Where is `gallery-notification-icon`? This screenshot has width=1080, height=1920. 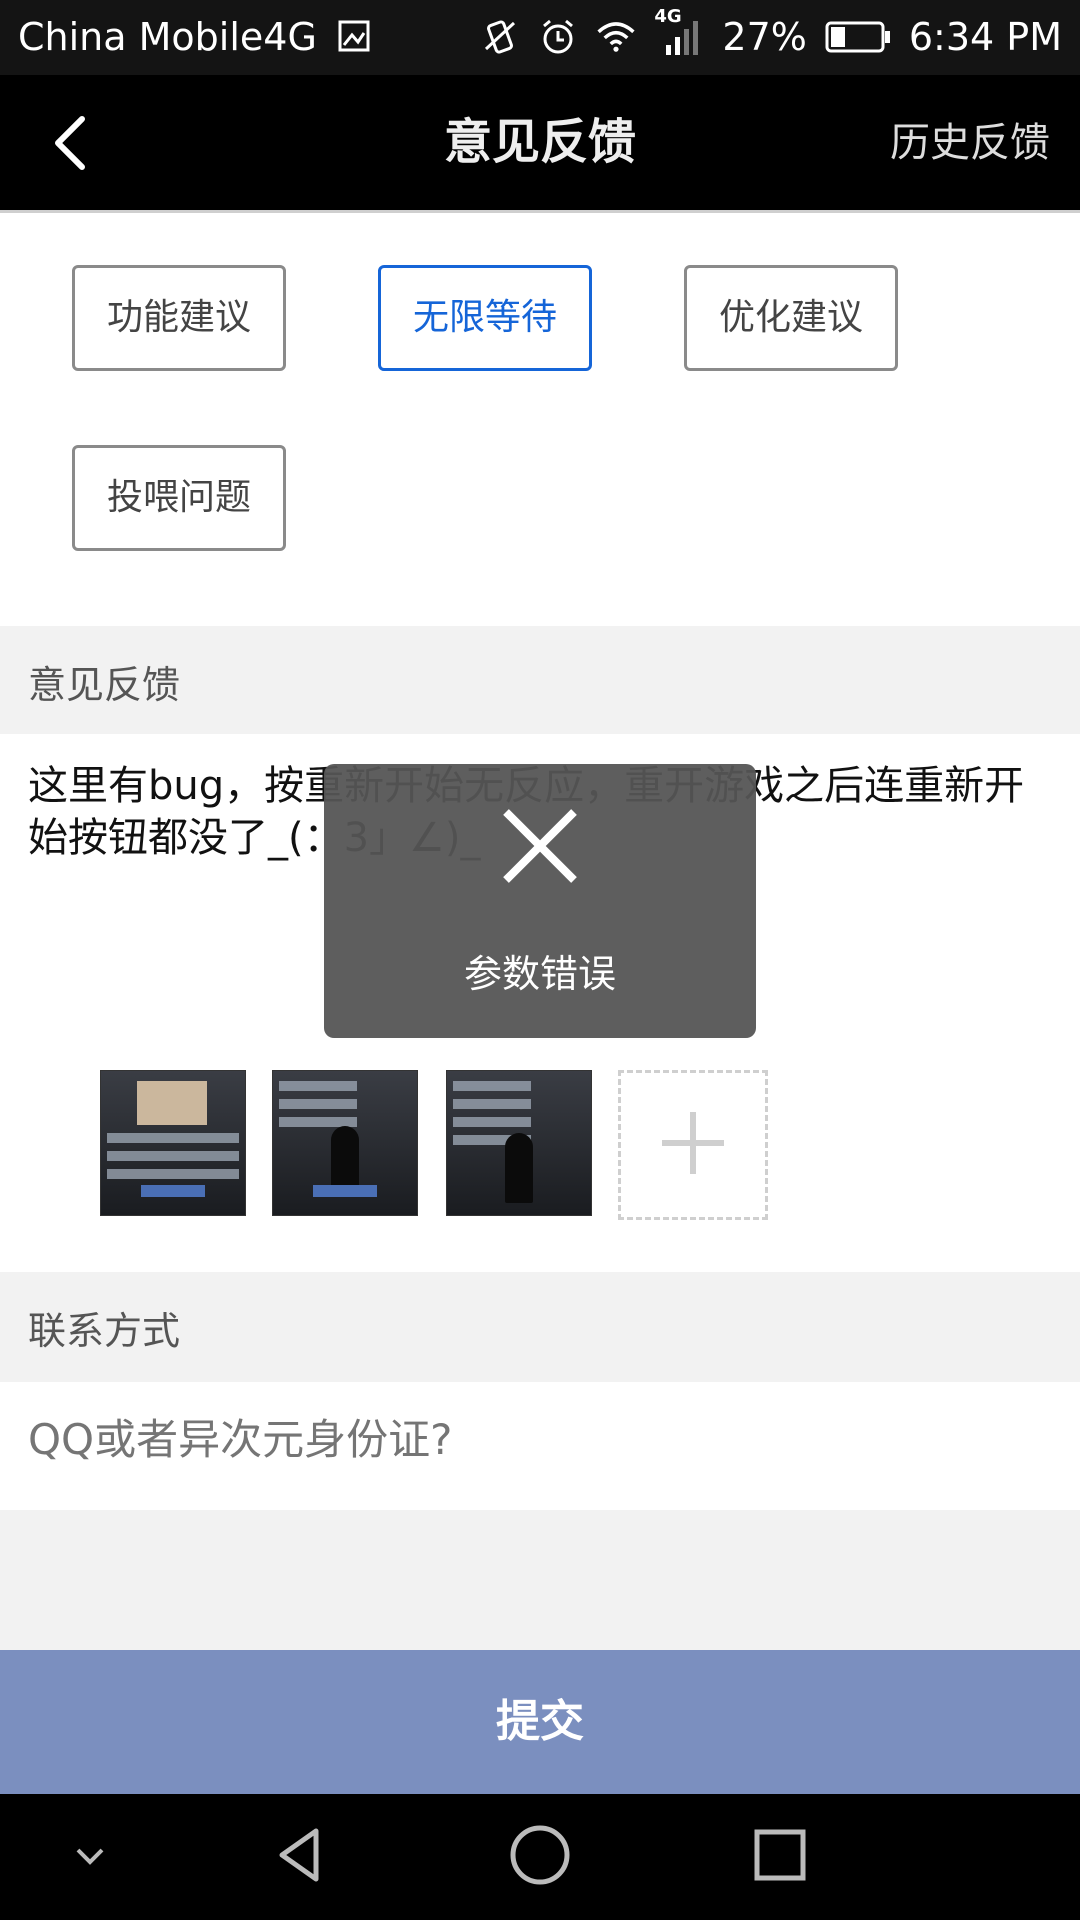 gallery-notification-icon is located at coordinates (354, 40).